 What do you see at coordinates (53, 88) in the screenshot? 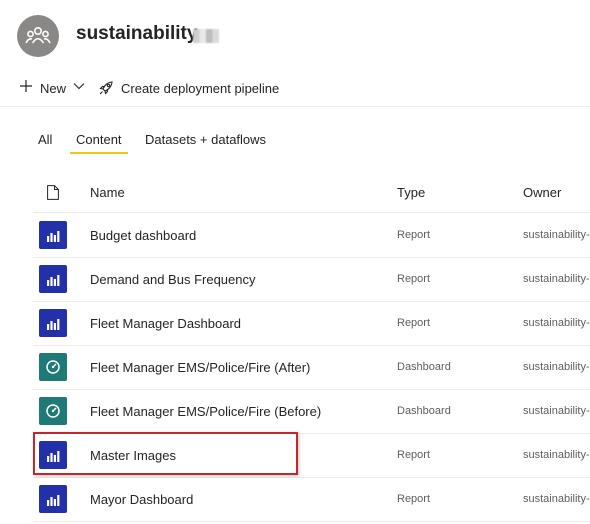
I see `new-button: New` at bounding box center [53, 88].